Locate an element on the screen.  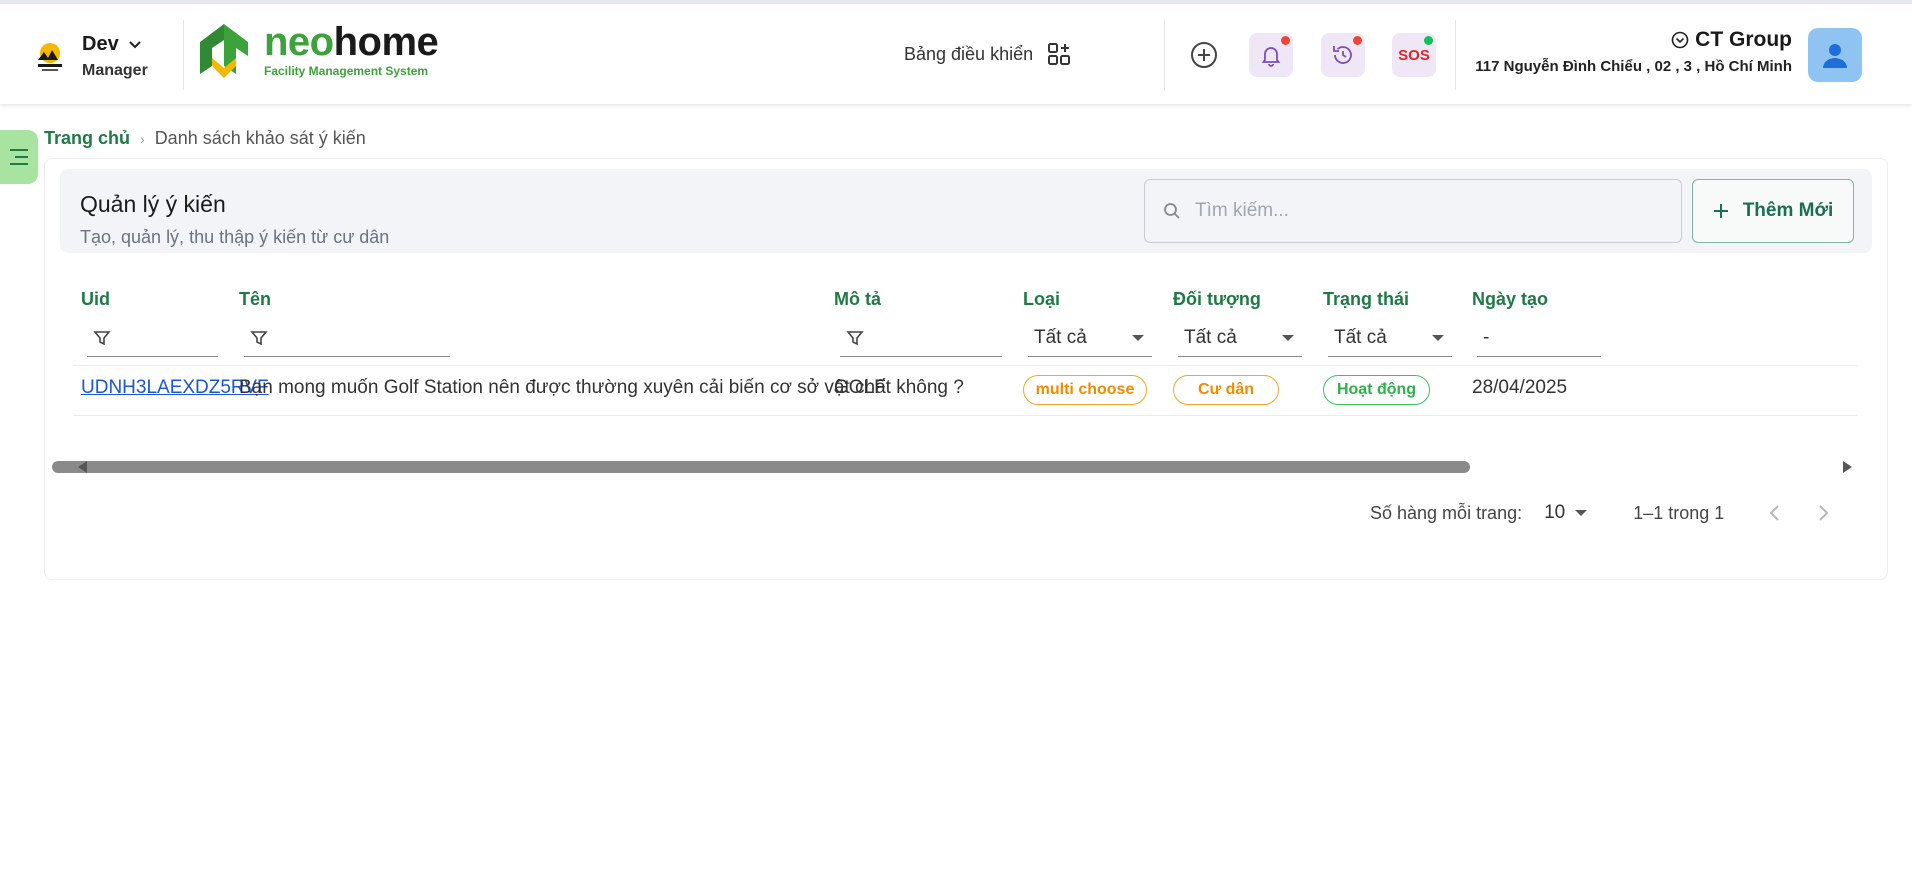
column-header-audience: Đối tượng is located at coordinates (1217, 299).